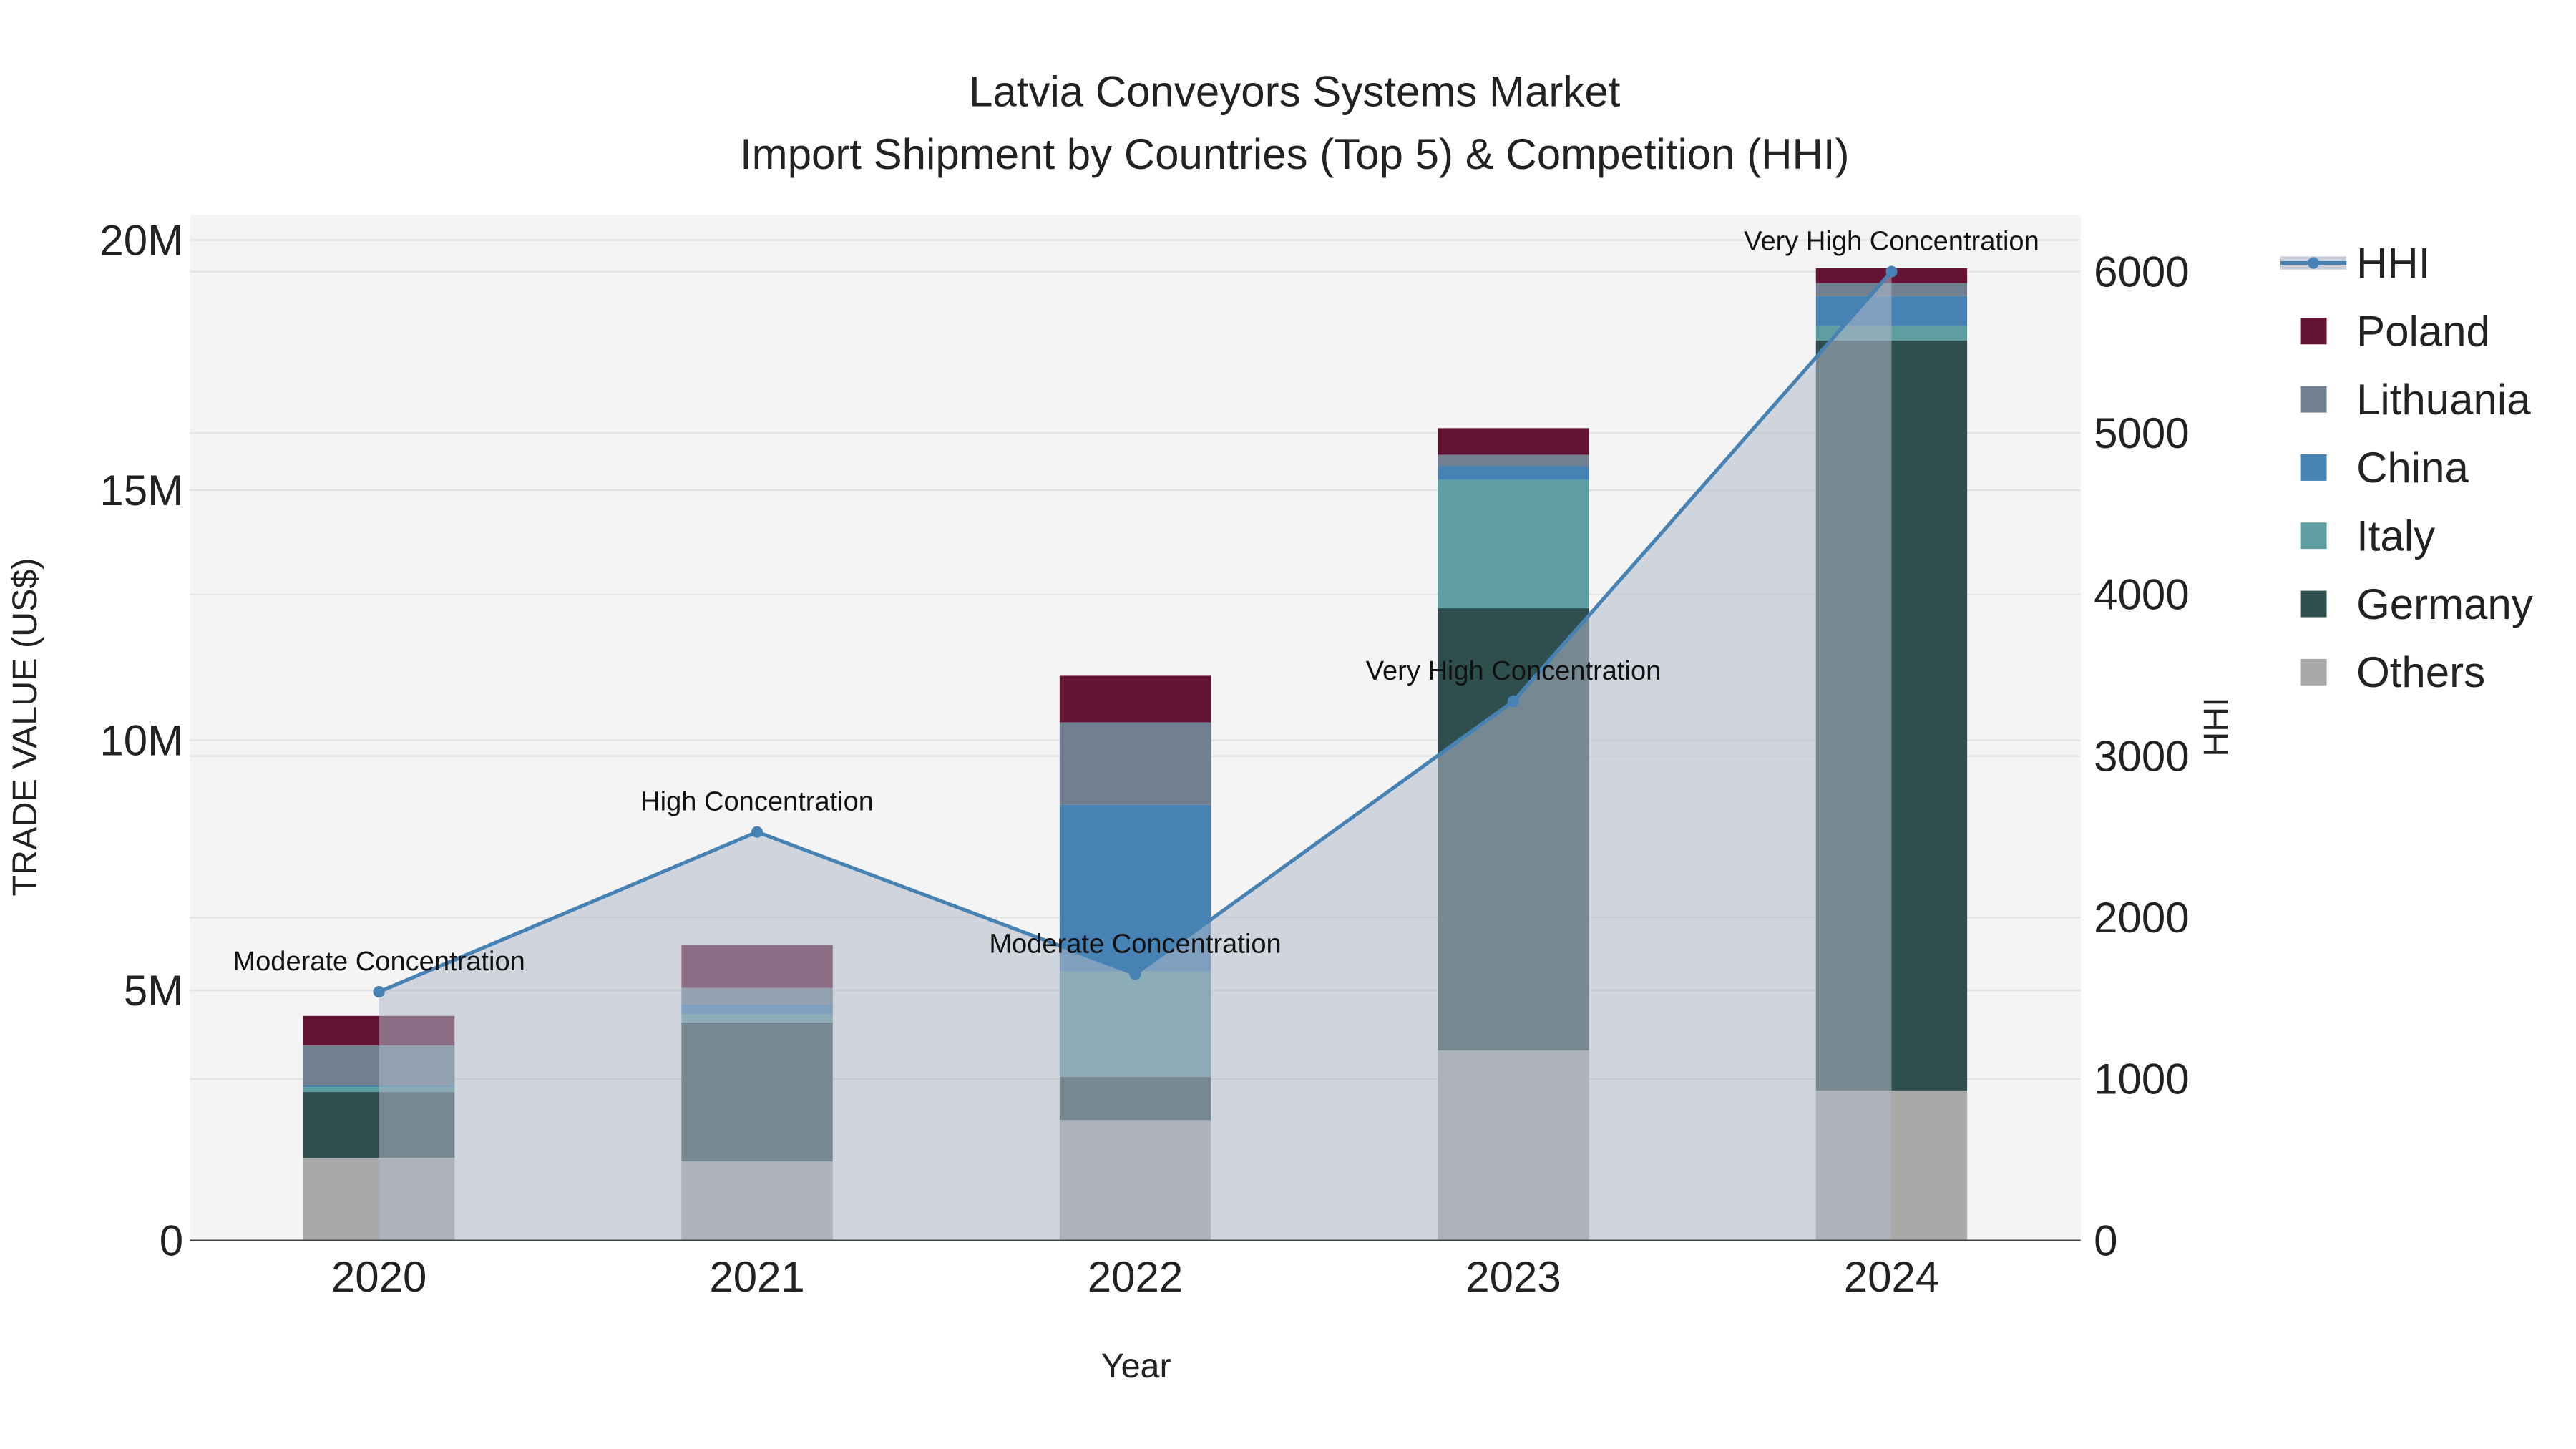  Describe the element at coordinates (2216, 726) in the screenshot. I see `y2-axis-title: HHI` at that location.